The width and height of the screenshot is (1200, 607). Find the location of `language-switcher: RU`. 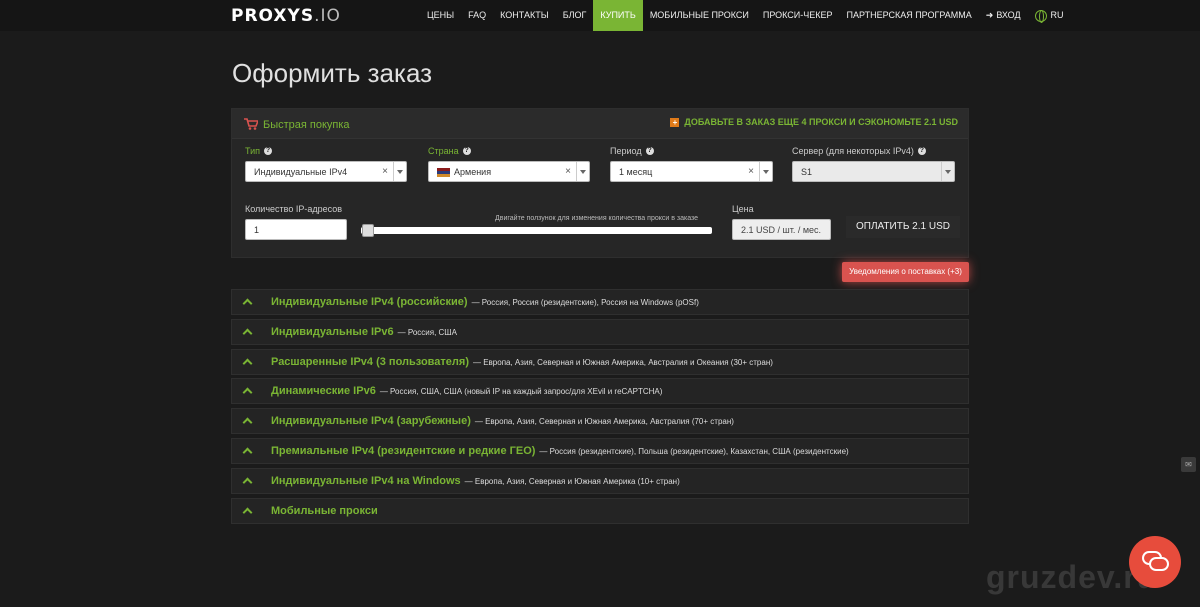

language-switcher: RU is located at coordinates (1049, 15).